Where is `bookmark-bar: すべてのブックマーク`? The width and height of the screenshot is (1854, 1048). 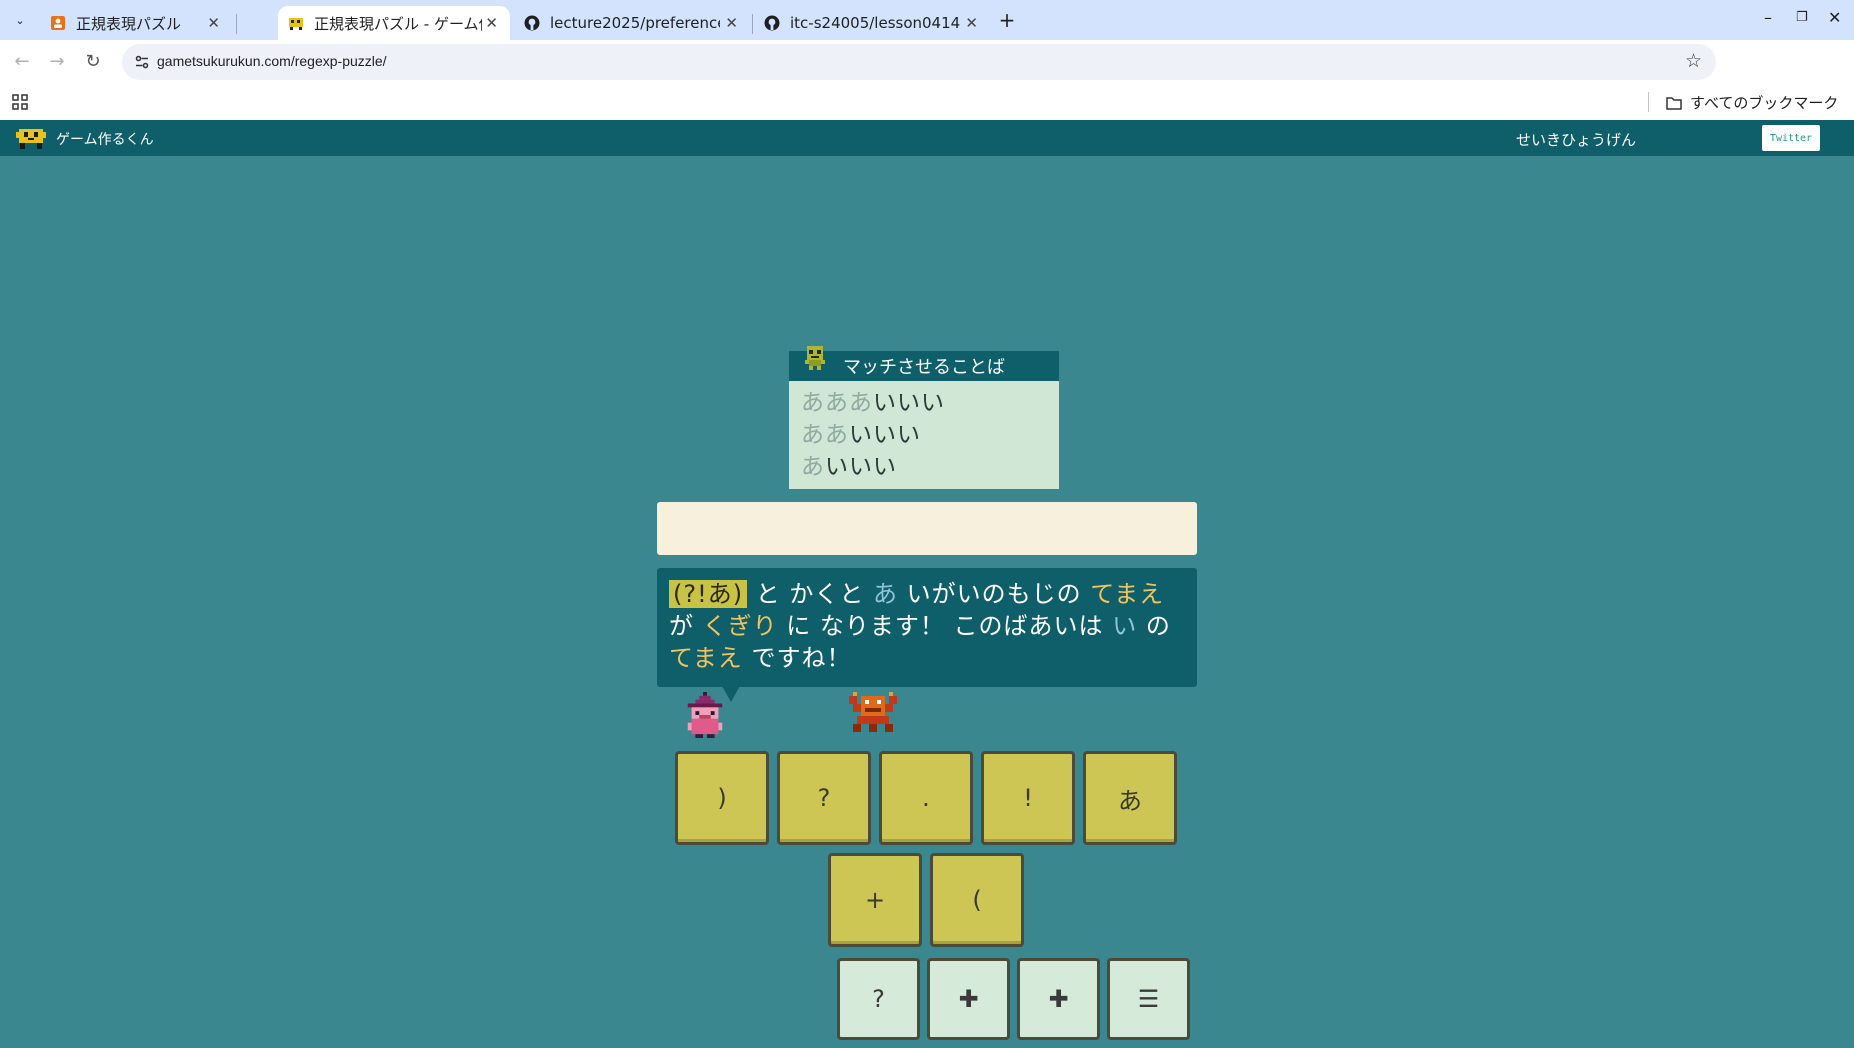
bookmark-bar: すべてのブックマーク is located at coordinates (927, 102).